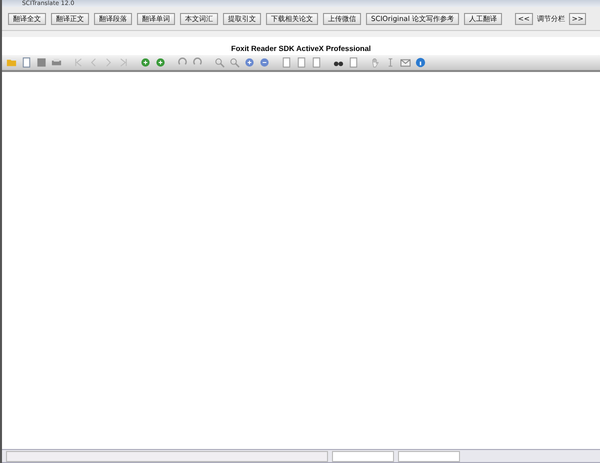 The image size is (600, 463). Describe the element at coordinates (78, 62) in the screenshot. I see `first-page-icon` at that location.